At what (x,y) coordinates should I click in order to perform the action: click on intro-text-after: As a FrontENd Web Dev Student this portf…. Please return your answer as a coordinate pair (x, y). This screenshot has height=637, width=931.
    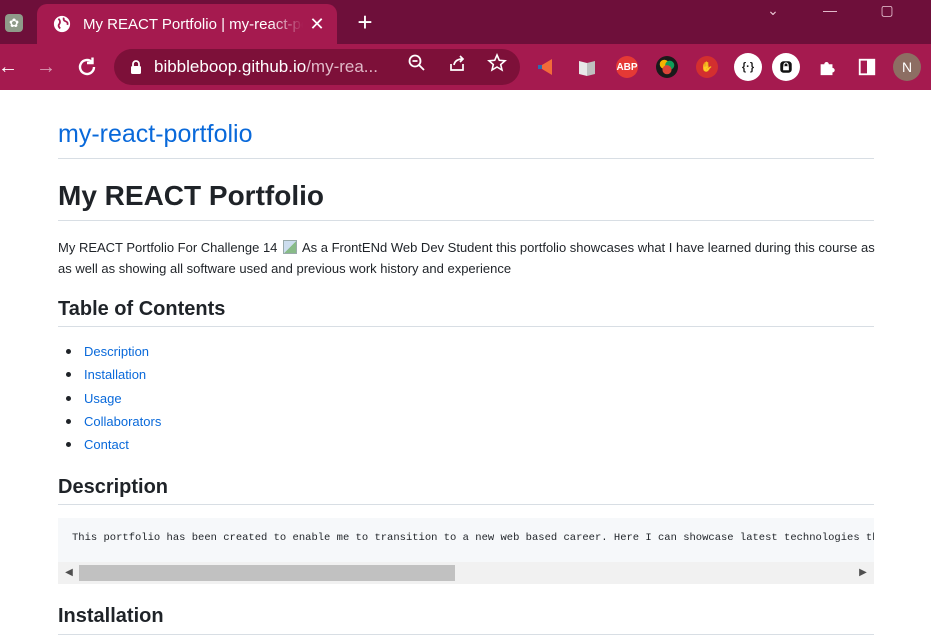
    Looking at the image, I should click on (588, 247).